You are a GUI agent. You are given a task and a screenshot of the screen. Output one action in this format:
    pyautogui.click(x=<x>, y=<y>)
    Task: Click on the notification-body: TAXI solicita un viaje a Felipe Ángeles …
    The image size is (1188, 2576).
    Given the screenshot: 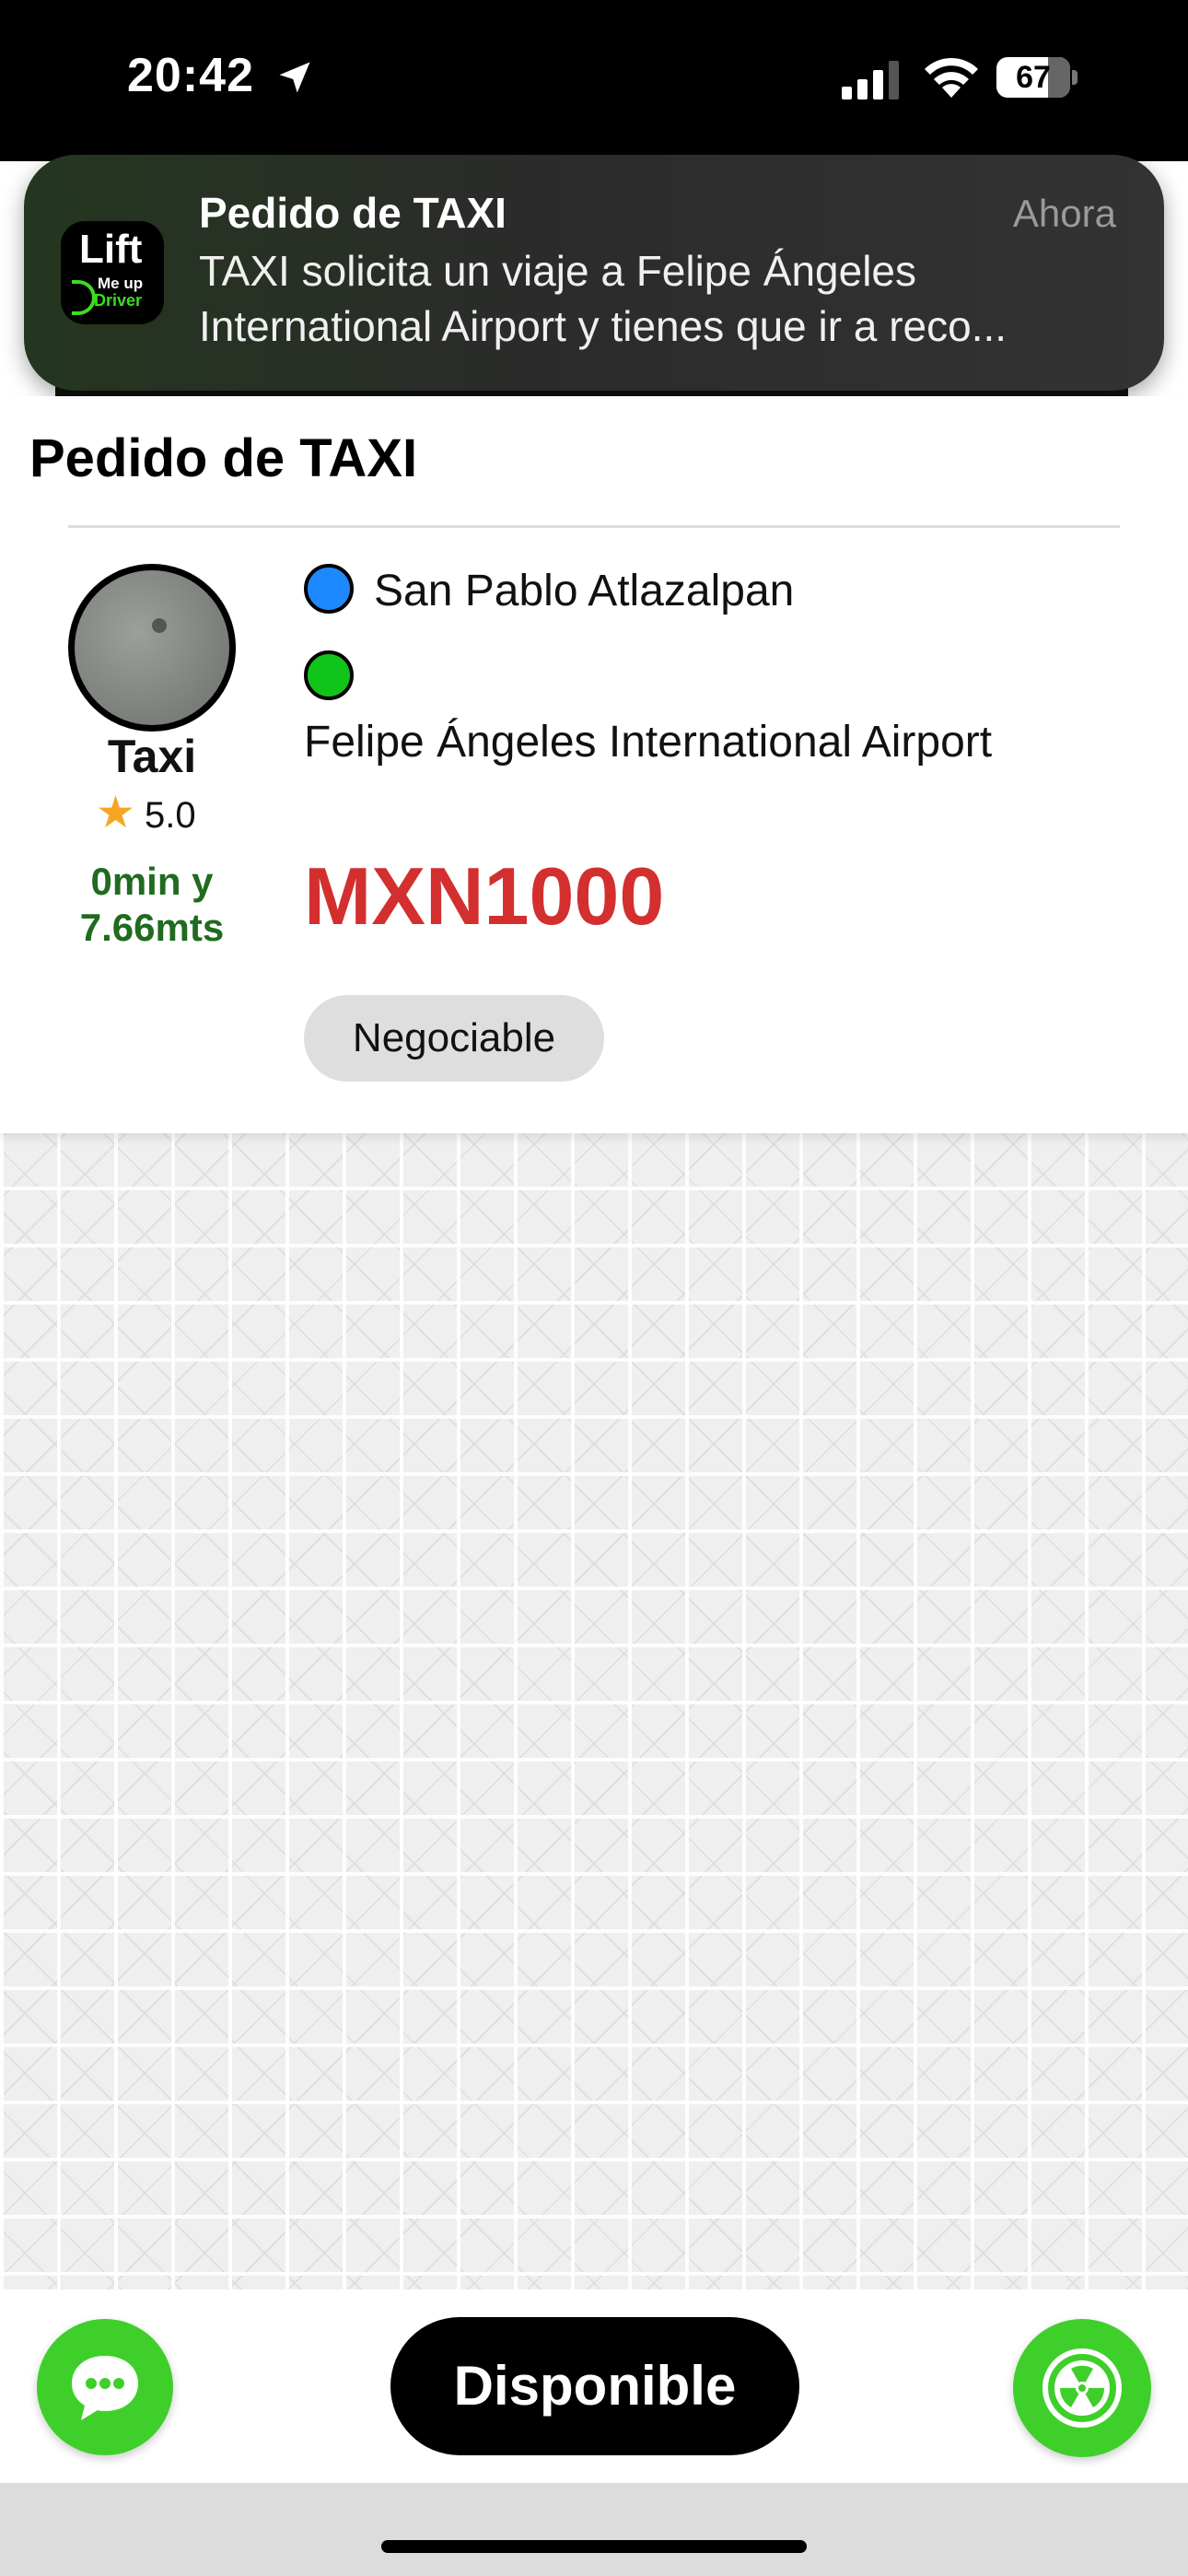 What is the action you would take?
    pyautogui.click(x=659, y=299)
    